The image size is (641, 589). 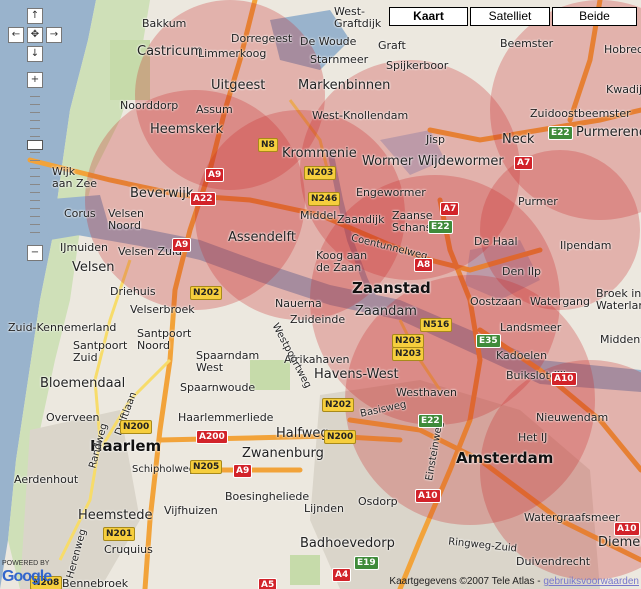 I want to click on place-zaanse-schans: Zaanse Schans, so click(x=412, y=221).